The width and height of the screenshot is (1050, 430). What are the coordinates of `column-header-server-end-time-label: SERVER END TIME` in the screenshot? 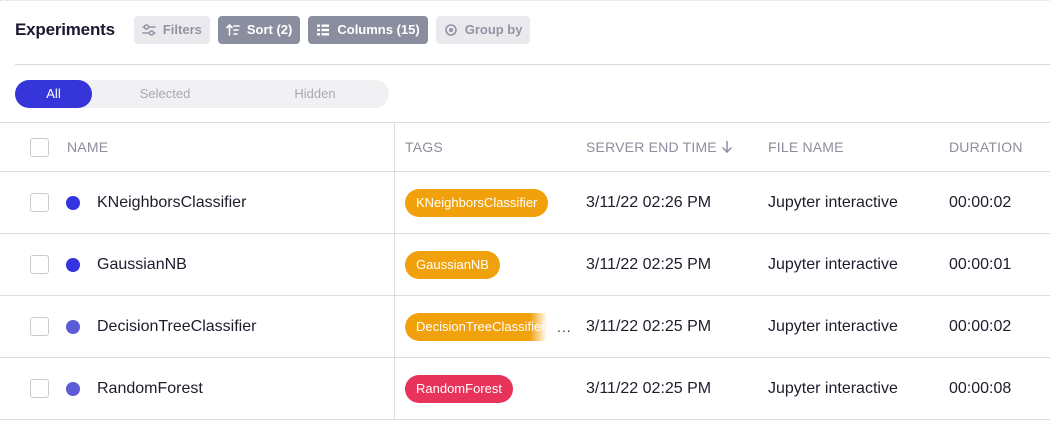 It's located at (651, 147).